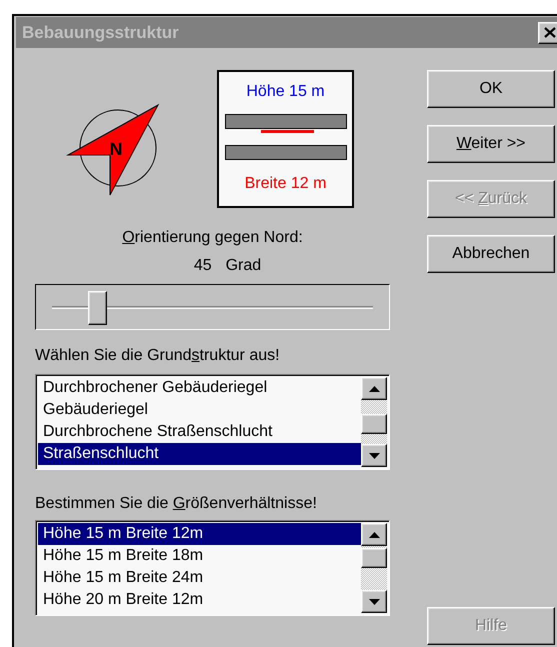  What do you see at coordinates (199, 410) in the screenshot?
I see `list-item: Gebäuderiegel` at bounding box center [199, 410].